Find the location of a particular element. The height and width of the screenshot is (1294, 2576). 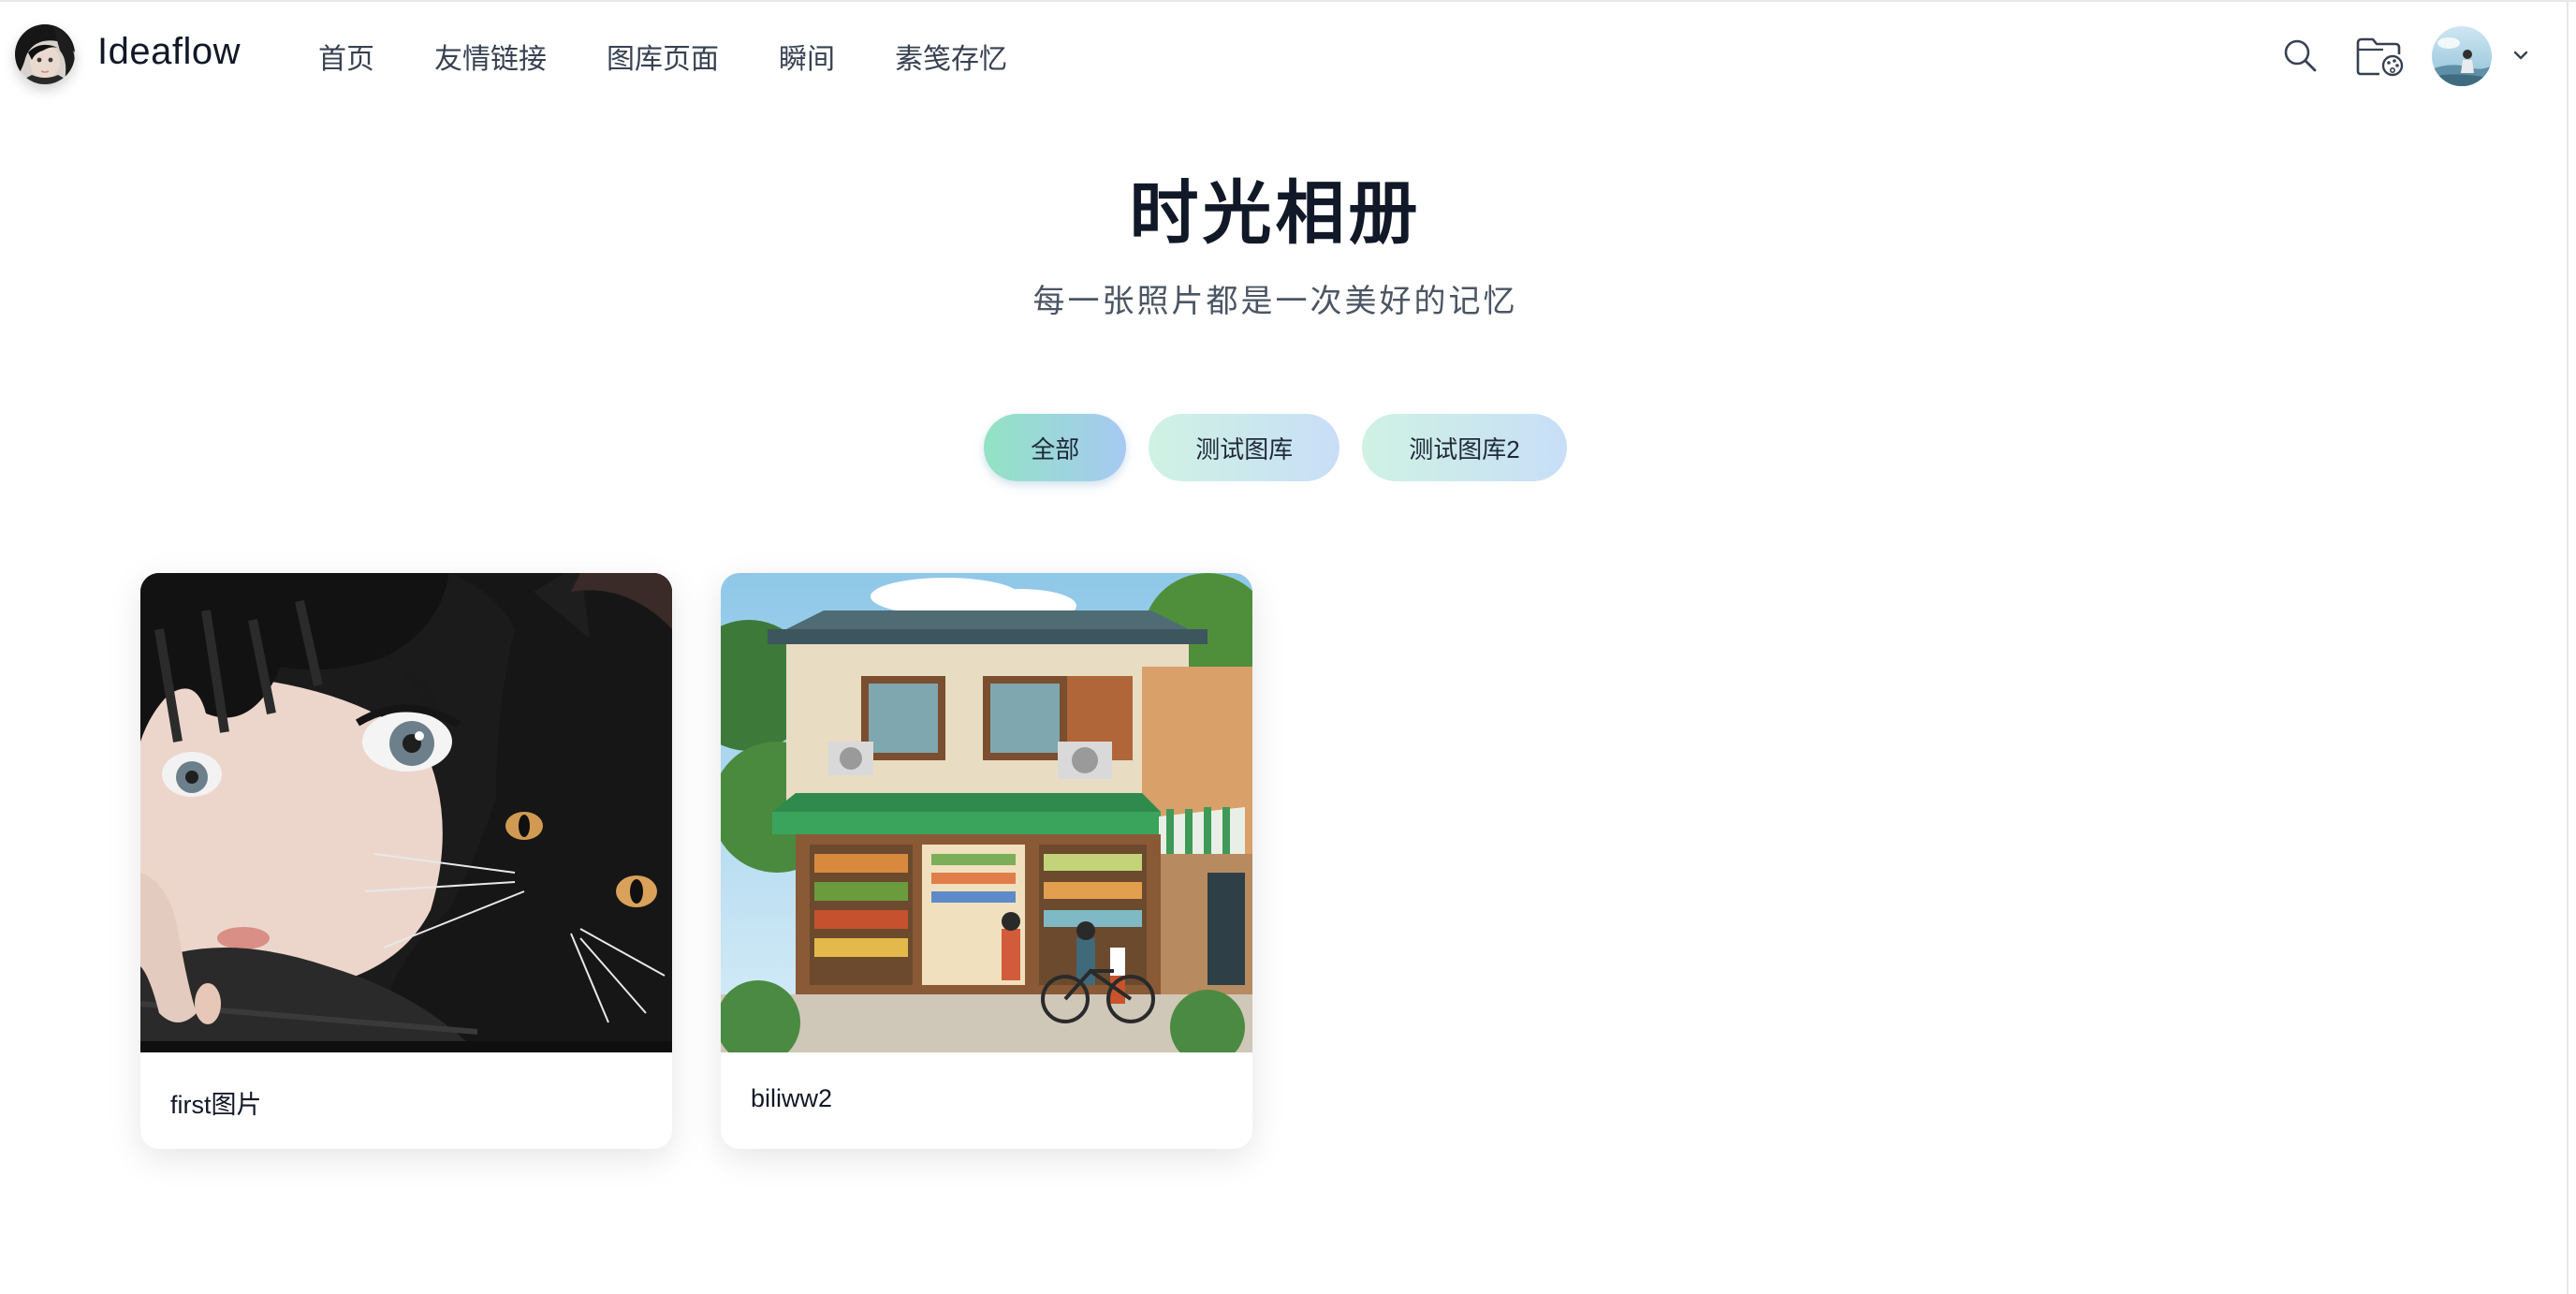

user-avatar is located at coordinates (2462, 56).